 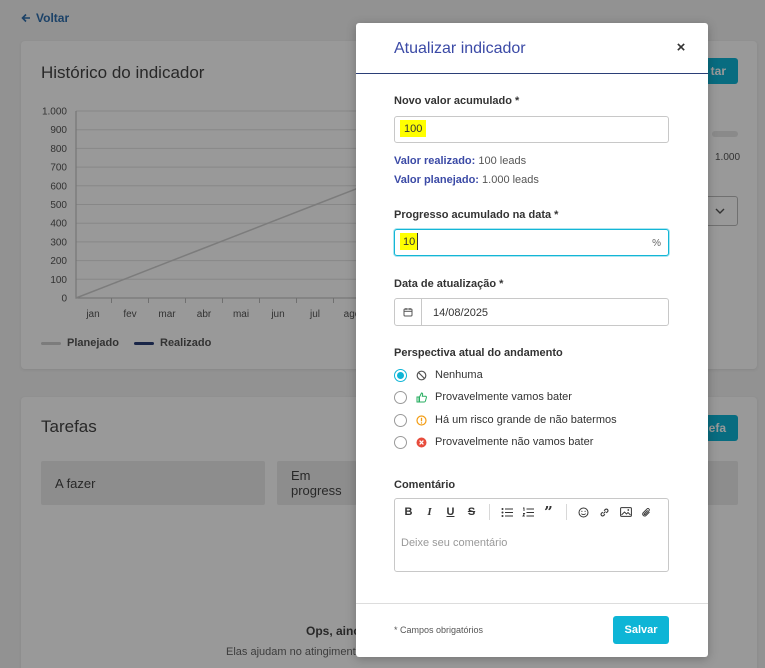 I want to click on numbered-list-icon, so click(x=527, y=512).